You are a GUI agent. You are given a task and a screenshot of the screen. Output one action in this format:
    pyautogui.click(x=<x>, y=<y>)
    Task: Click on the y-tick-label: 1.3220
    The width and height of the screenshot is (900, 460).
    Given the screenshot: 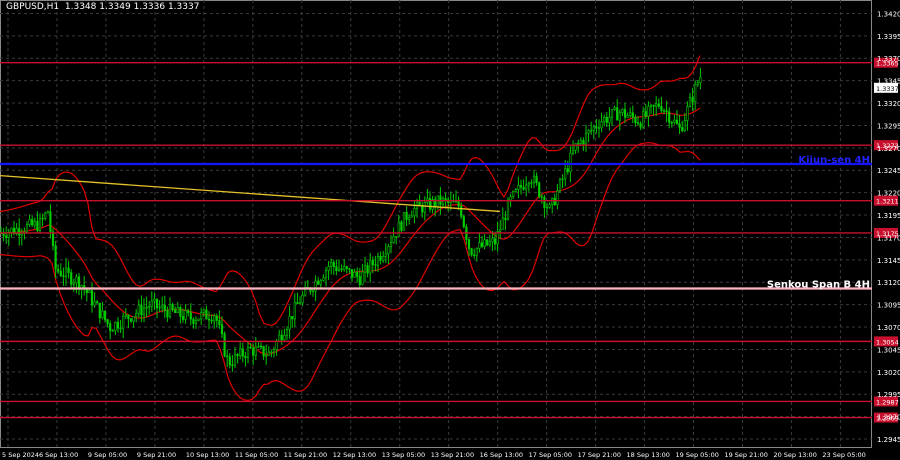 What is the action you would take?
    pyautogui.click(x=888, y=194)
    